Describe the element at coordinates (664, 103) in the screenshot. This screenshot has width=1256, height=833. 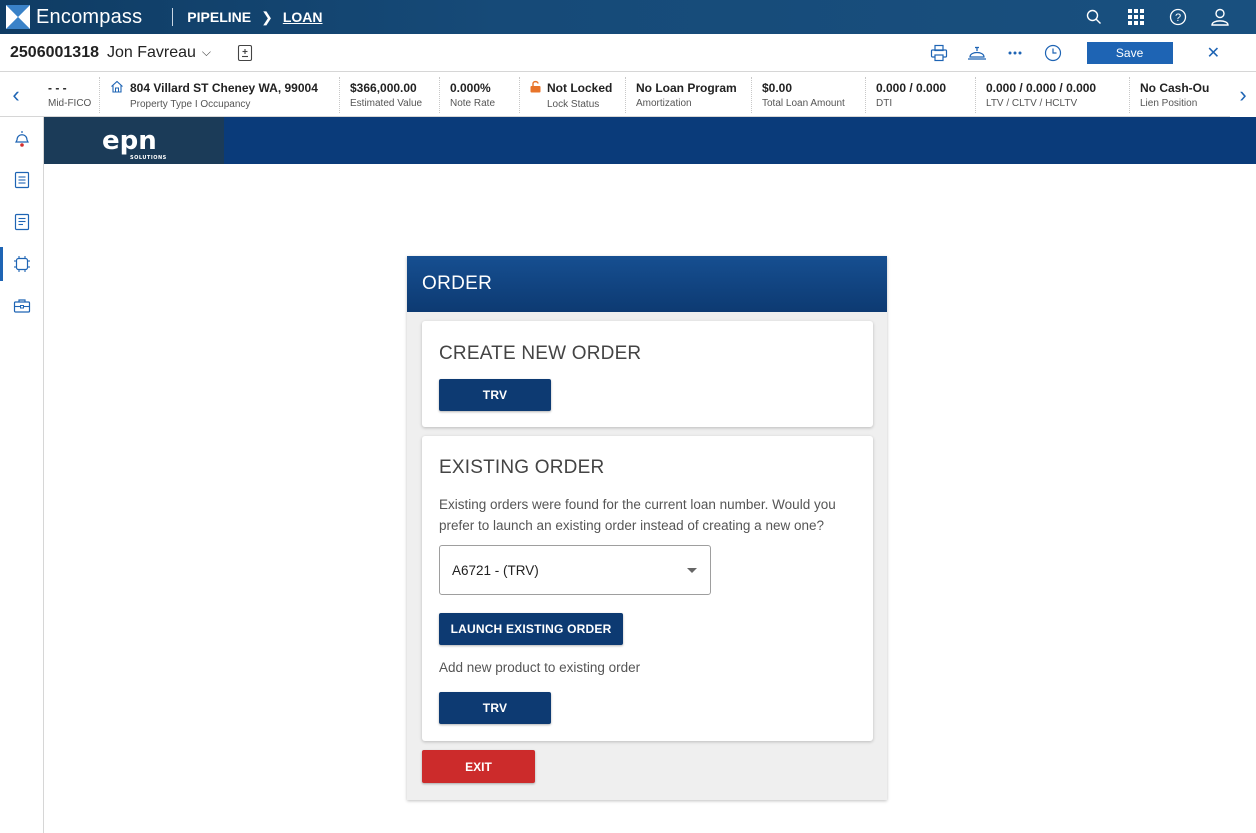
I see `amortization-label: Amortization` at that location.